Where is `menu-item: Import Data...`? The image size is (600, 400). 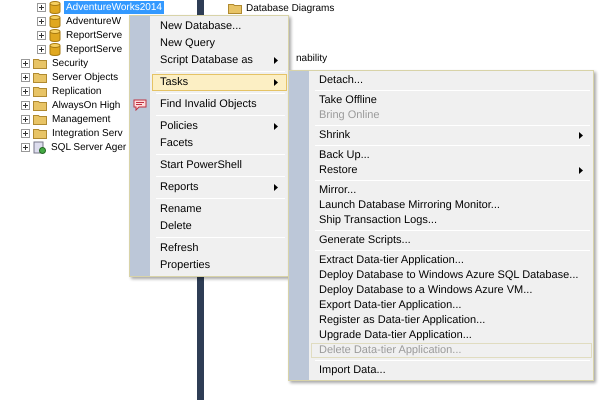
menu-item: Import Data... is located at coordinates (451, 370).